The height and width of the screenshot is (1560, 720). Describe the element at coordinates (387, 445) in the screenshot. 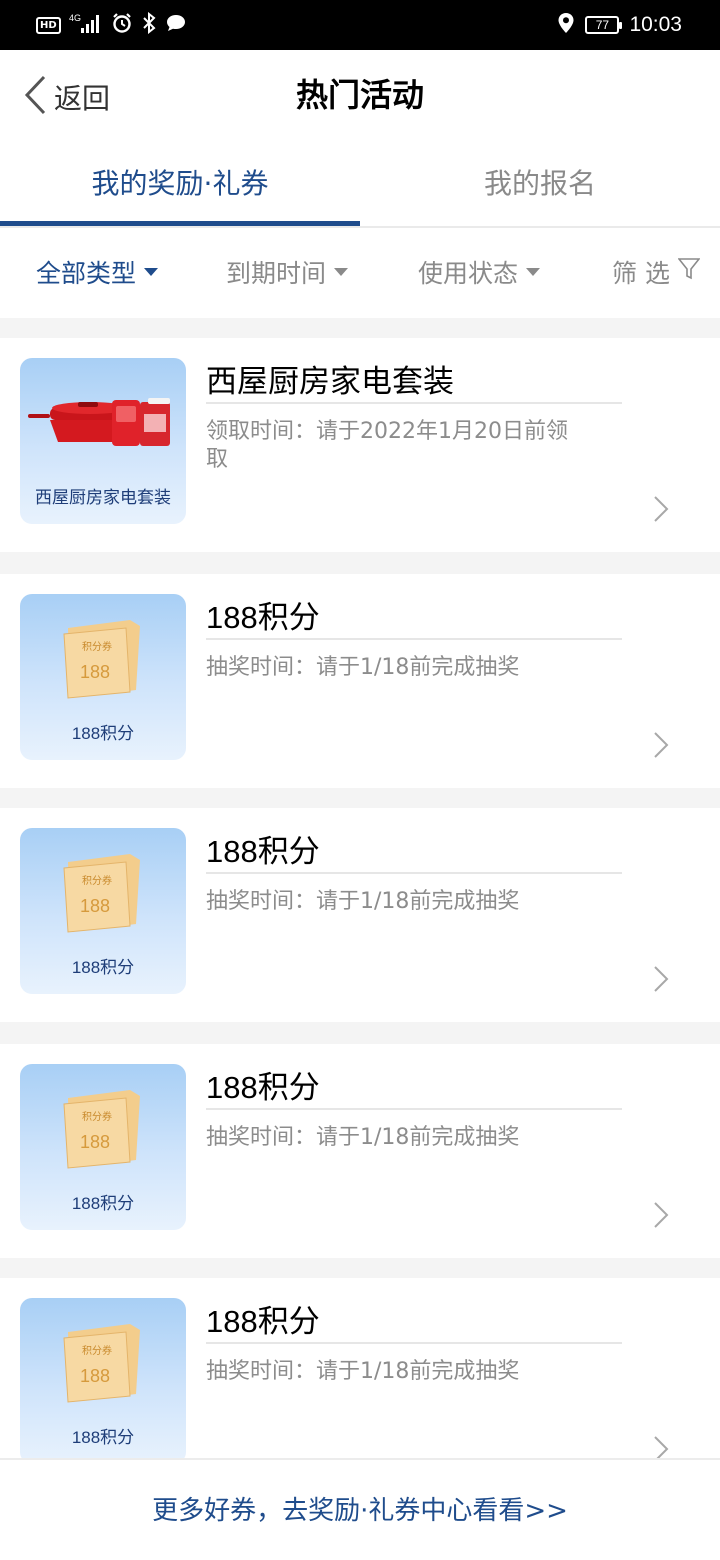

I see `reward-description: 领取时间：请于2022年1月20日前领取` at that location.